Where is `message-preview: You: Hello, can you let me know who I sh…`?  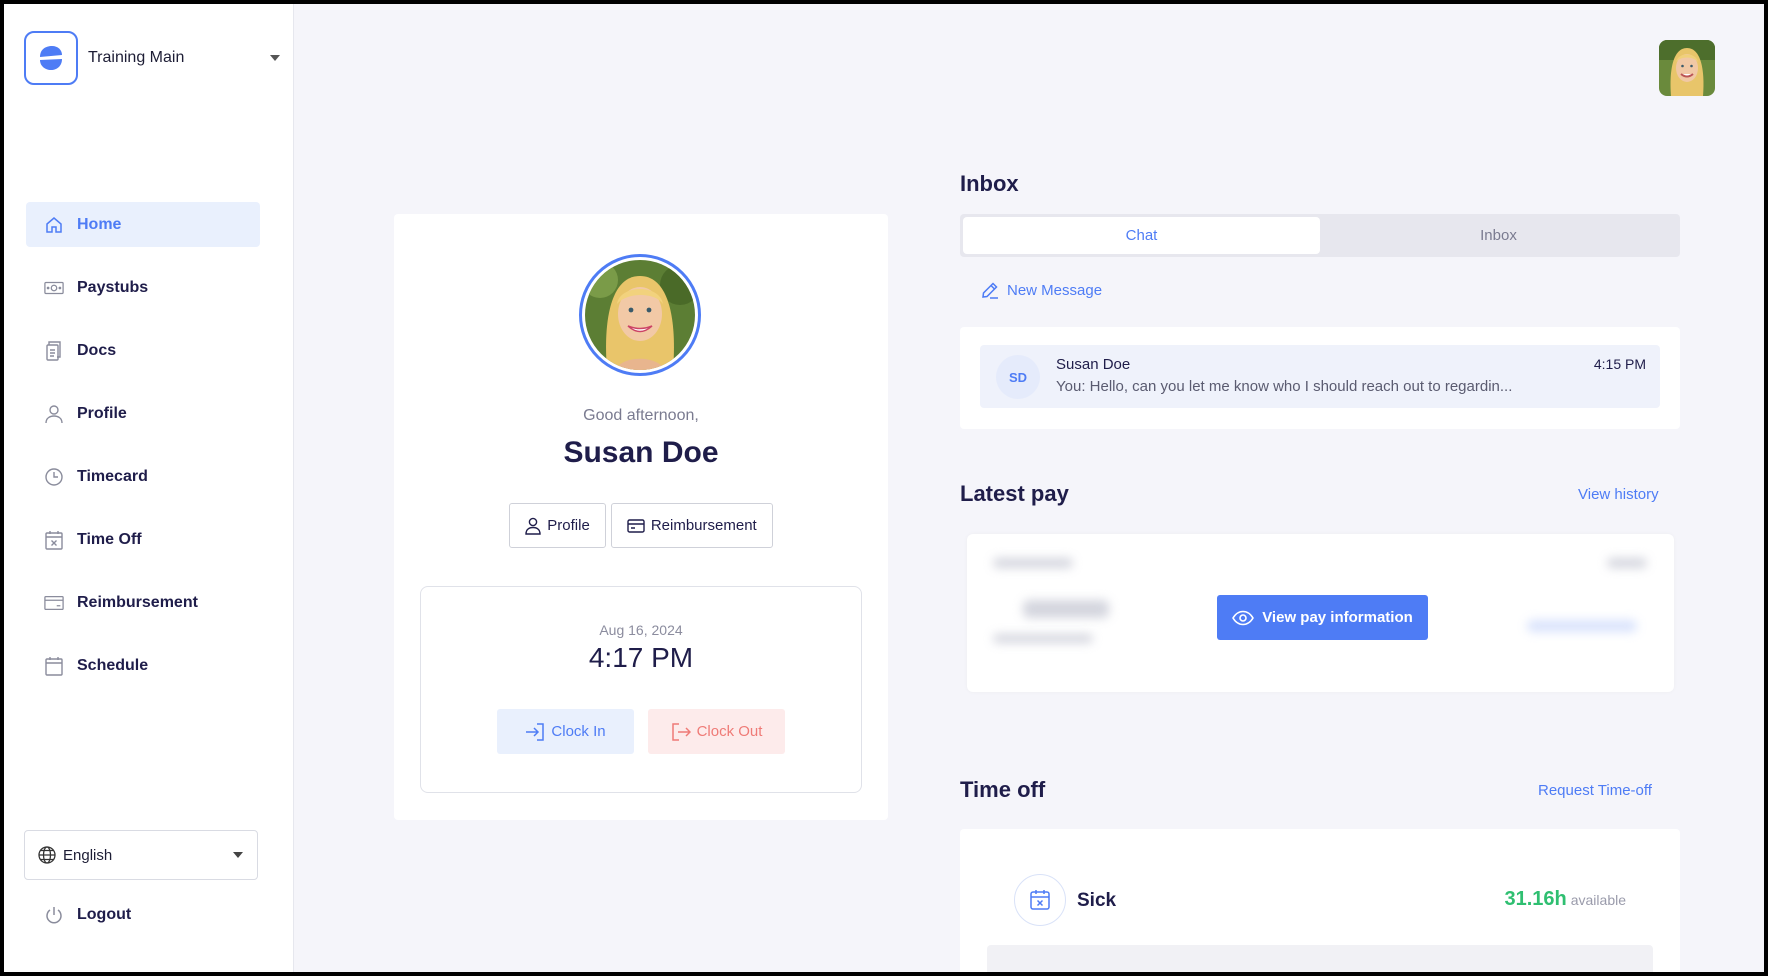
message-preview: You: Hello, can you let me know who I sh… is located at coordinates (1284, 386).